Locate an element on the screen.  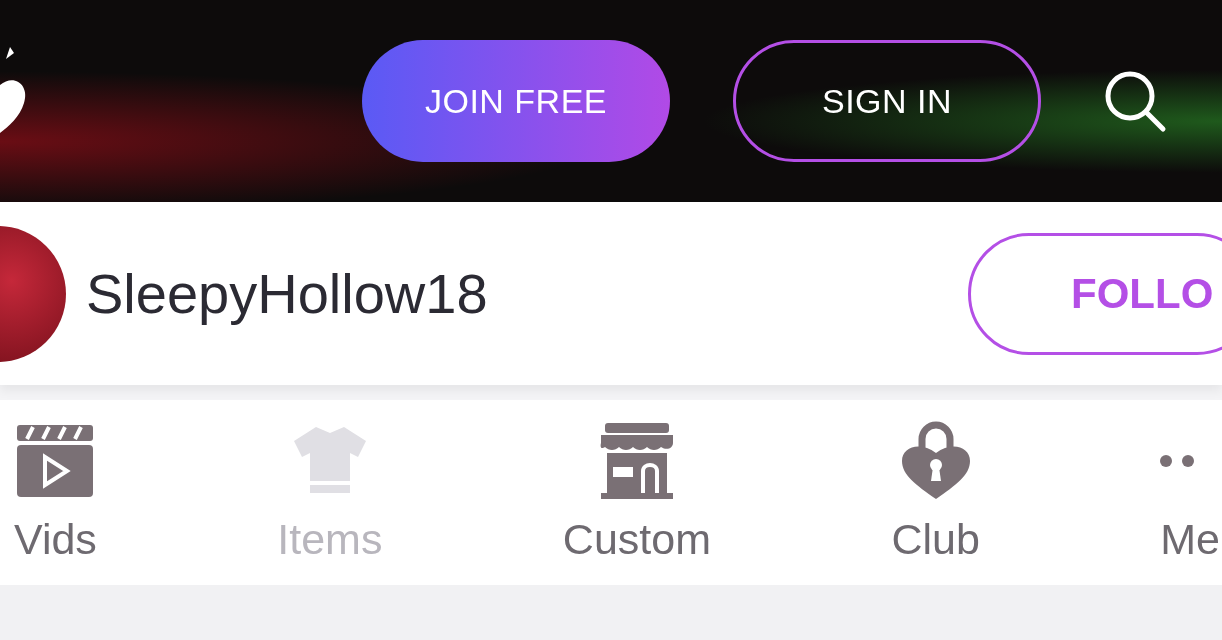
nav-tab: Vids is located at coordinates (55, 492).